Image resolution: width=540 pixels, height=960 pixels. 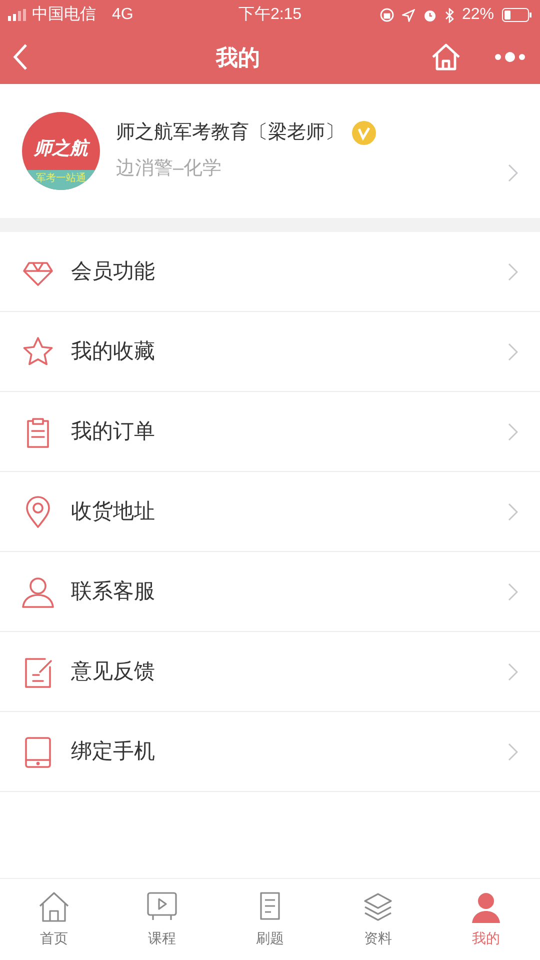 I want to click on menu-label: 我的收藏, so click(x=113, y=351).